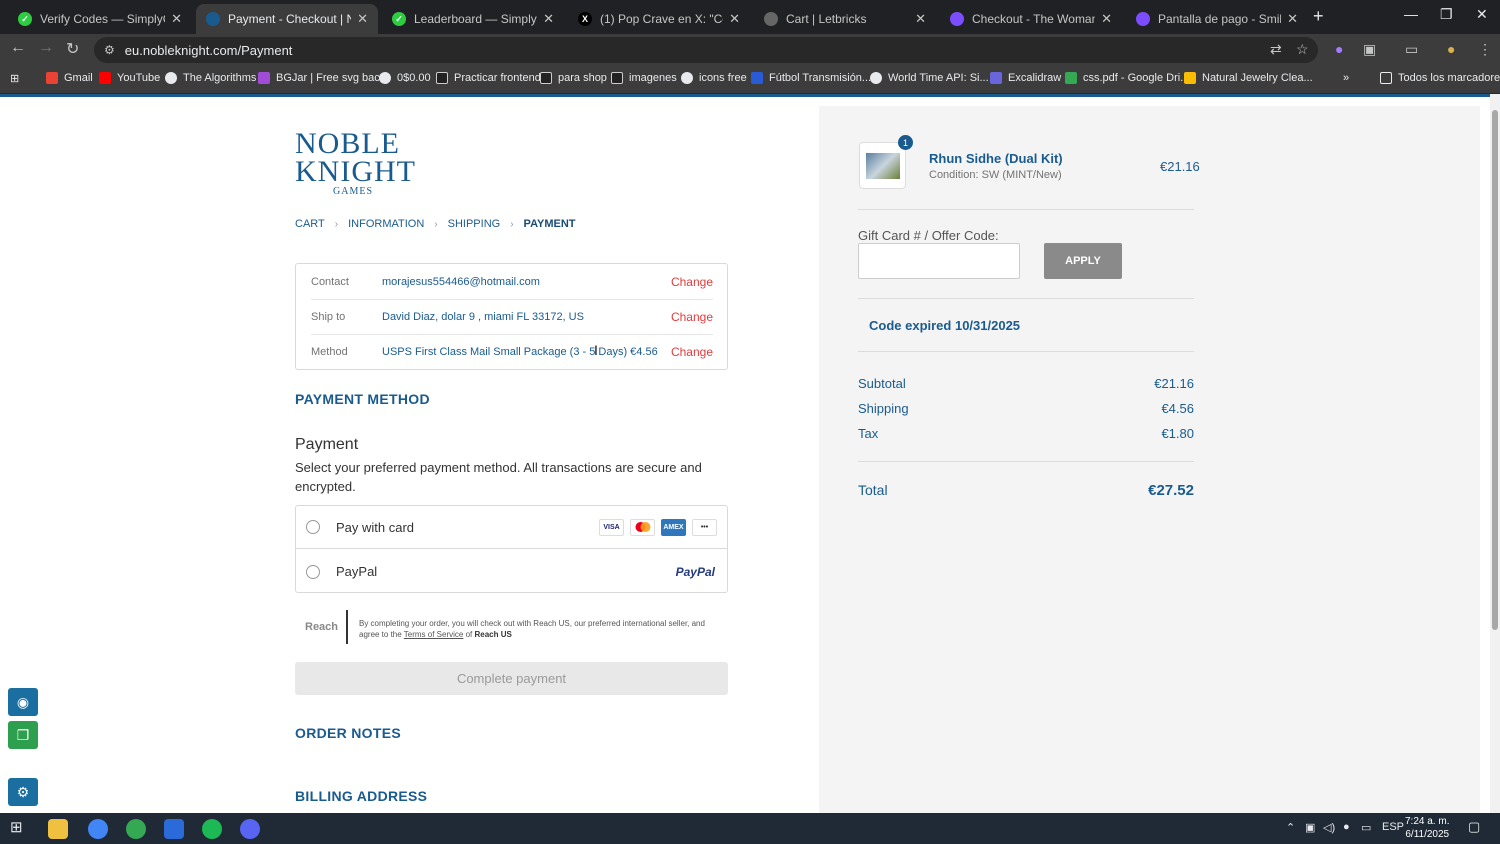  Describe the element at coordinates (573, 78) in the screenshot. I see `bookmark-parashop: para shop` at that location.